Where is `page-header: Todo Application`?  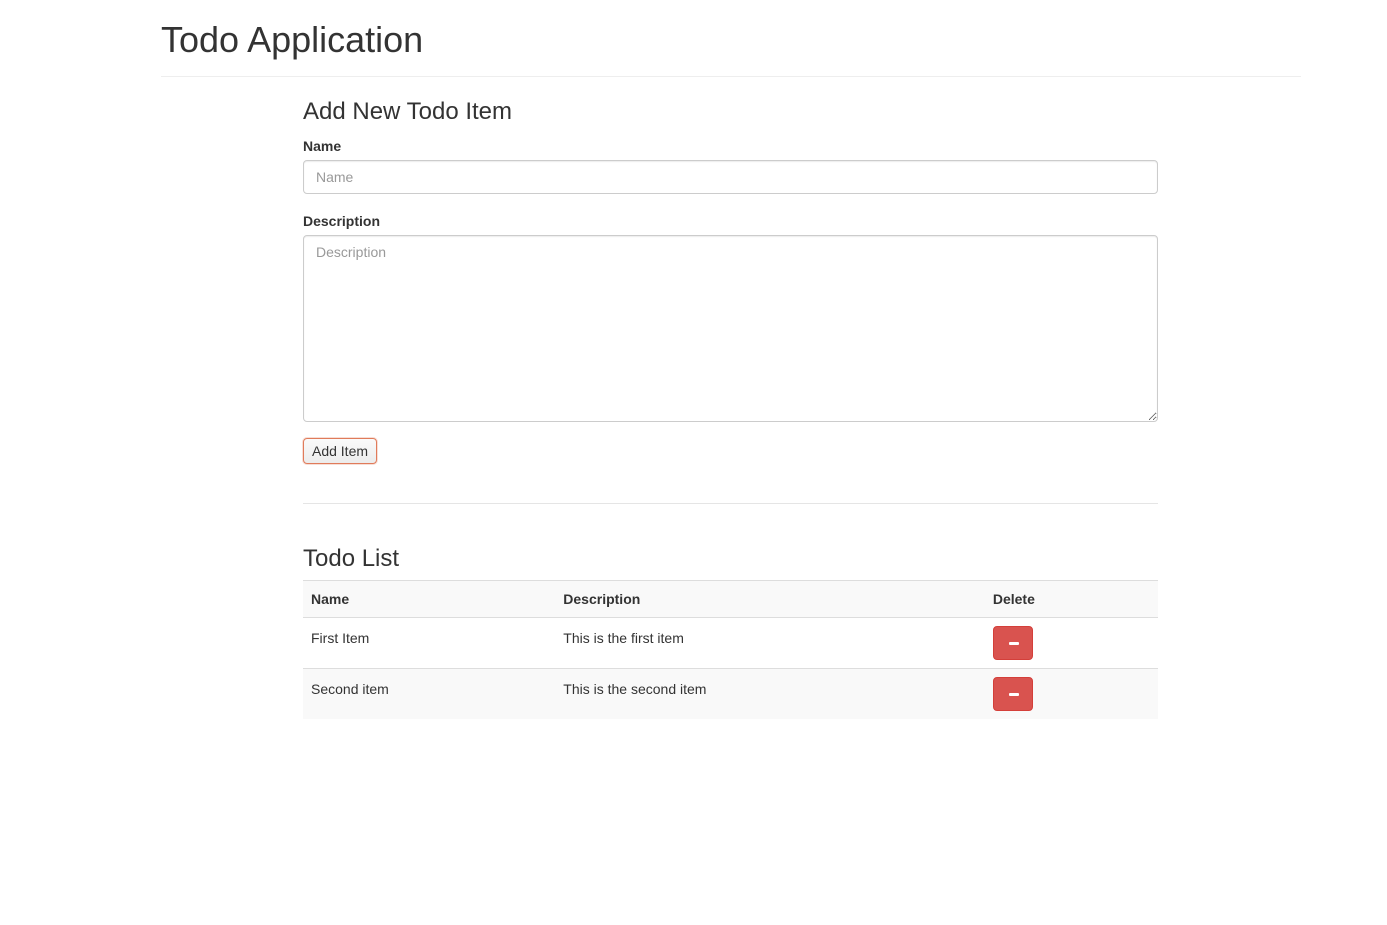 page-header: Todo Application is located at coordinates (731, 38).